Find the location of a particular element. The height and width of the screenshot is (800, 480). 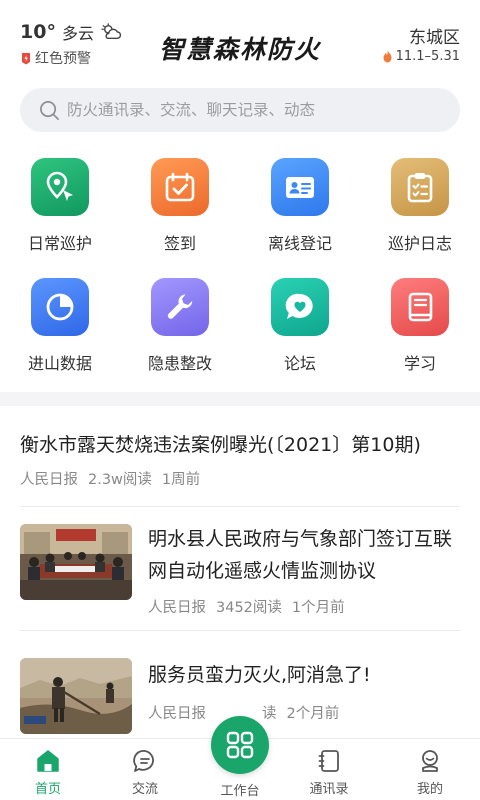

search-input is located at coordinates (257, 110).